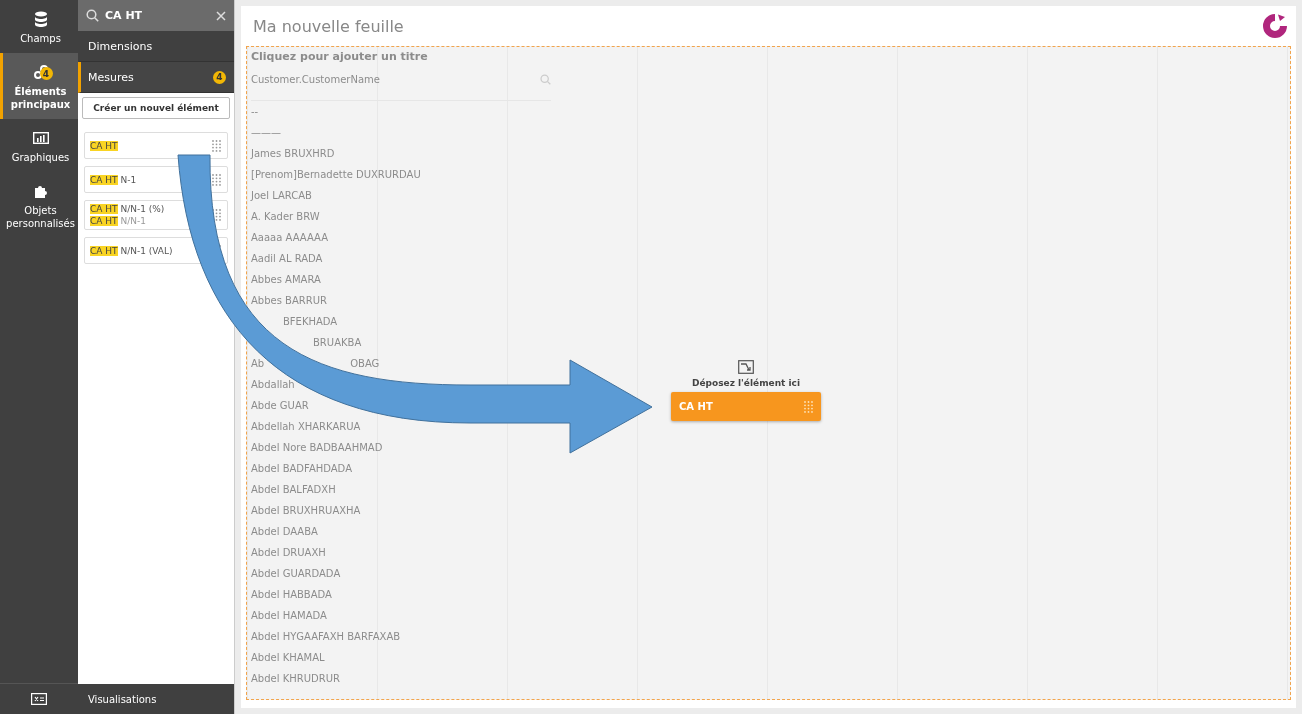 The image size is (1302, 714). What do you see at coordinates (293, 490) in the screenshot?
I see `table-cell-text: Abdel BALFADXH` at bounding box center [293, 490].